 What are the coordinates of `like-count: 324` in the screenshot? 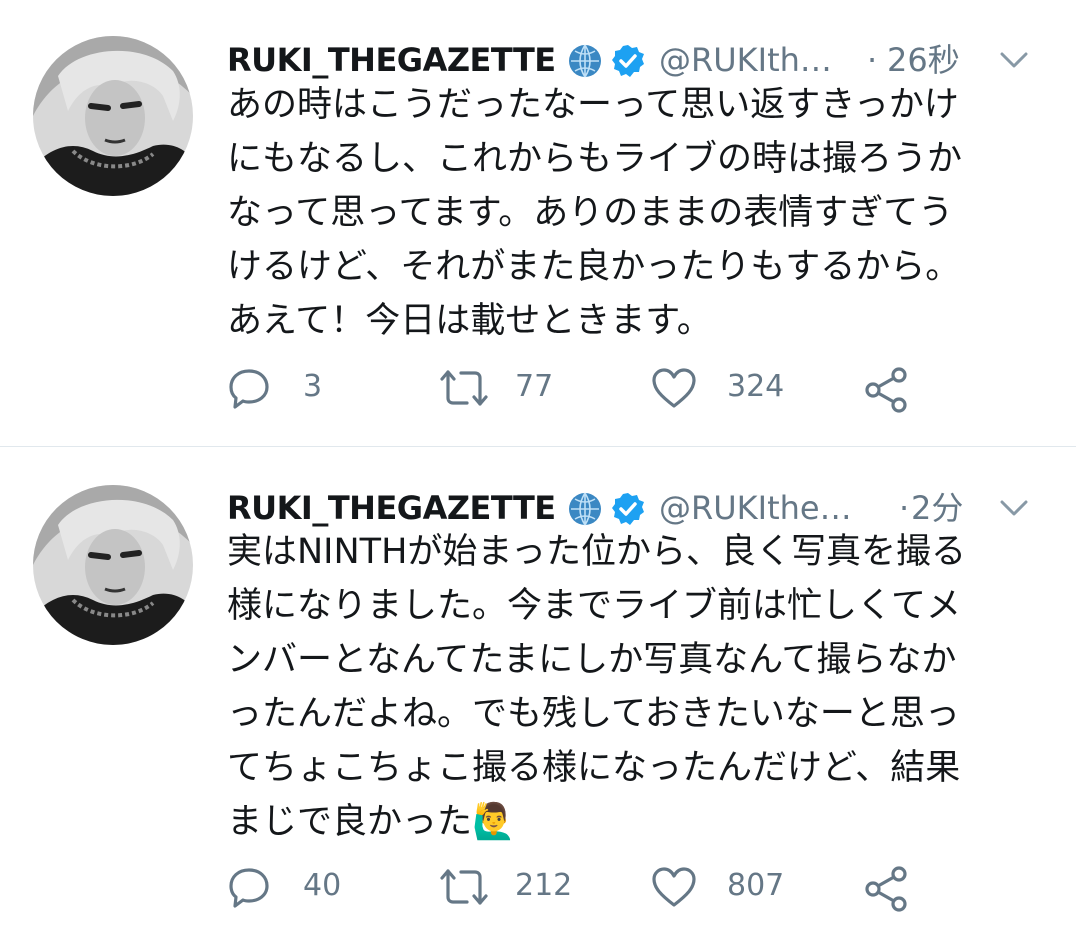 It's located at (756, 386).